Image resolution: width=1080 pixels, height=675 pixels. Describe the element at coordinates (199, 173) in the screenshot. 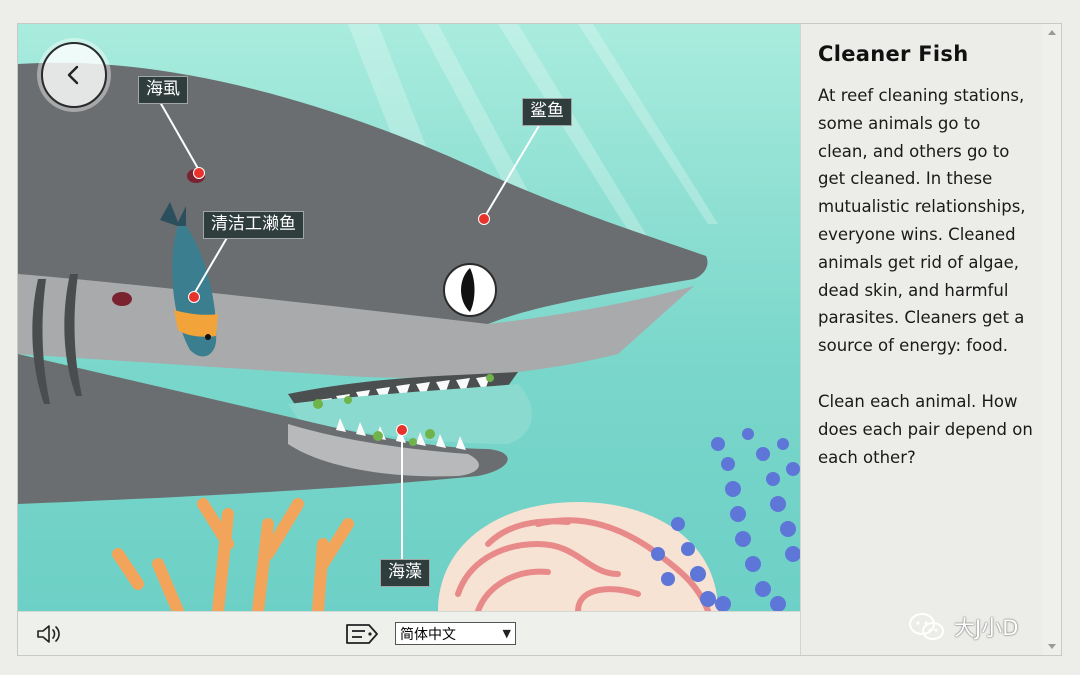

I see `hotspot-sea-louse` at that location.